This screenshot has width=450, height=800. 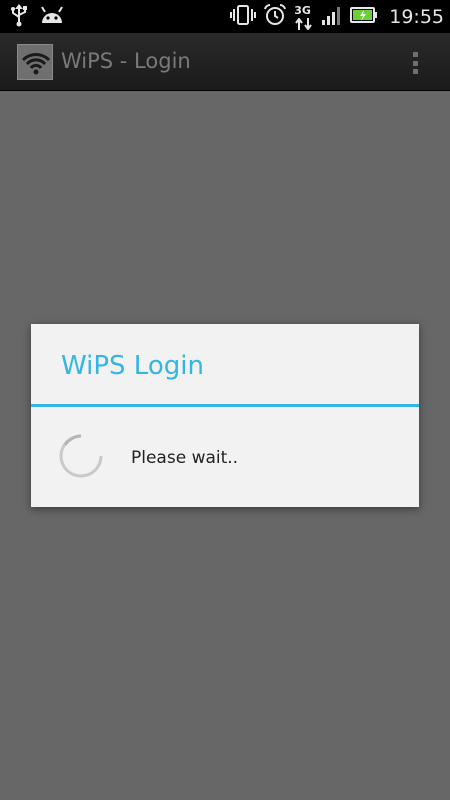 I want to click on 3g-icon: 3G, so click(x=304, y=17).